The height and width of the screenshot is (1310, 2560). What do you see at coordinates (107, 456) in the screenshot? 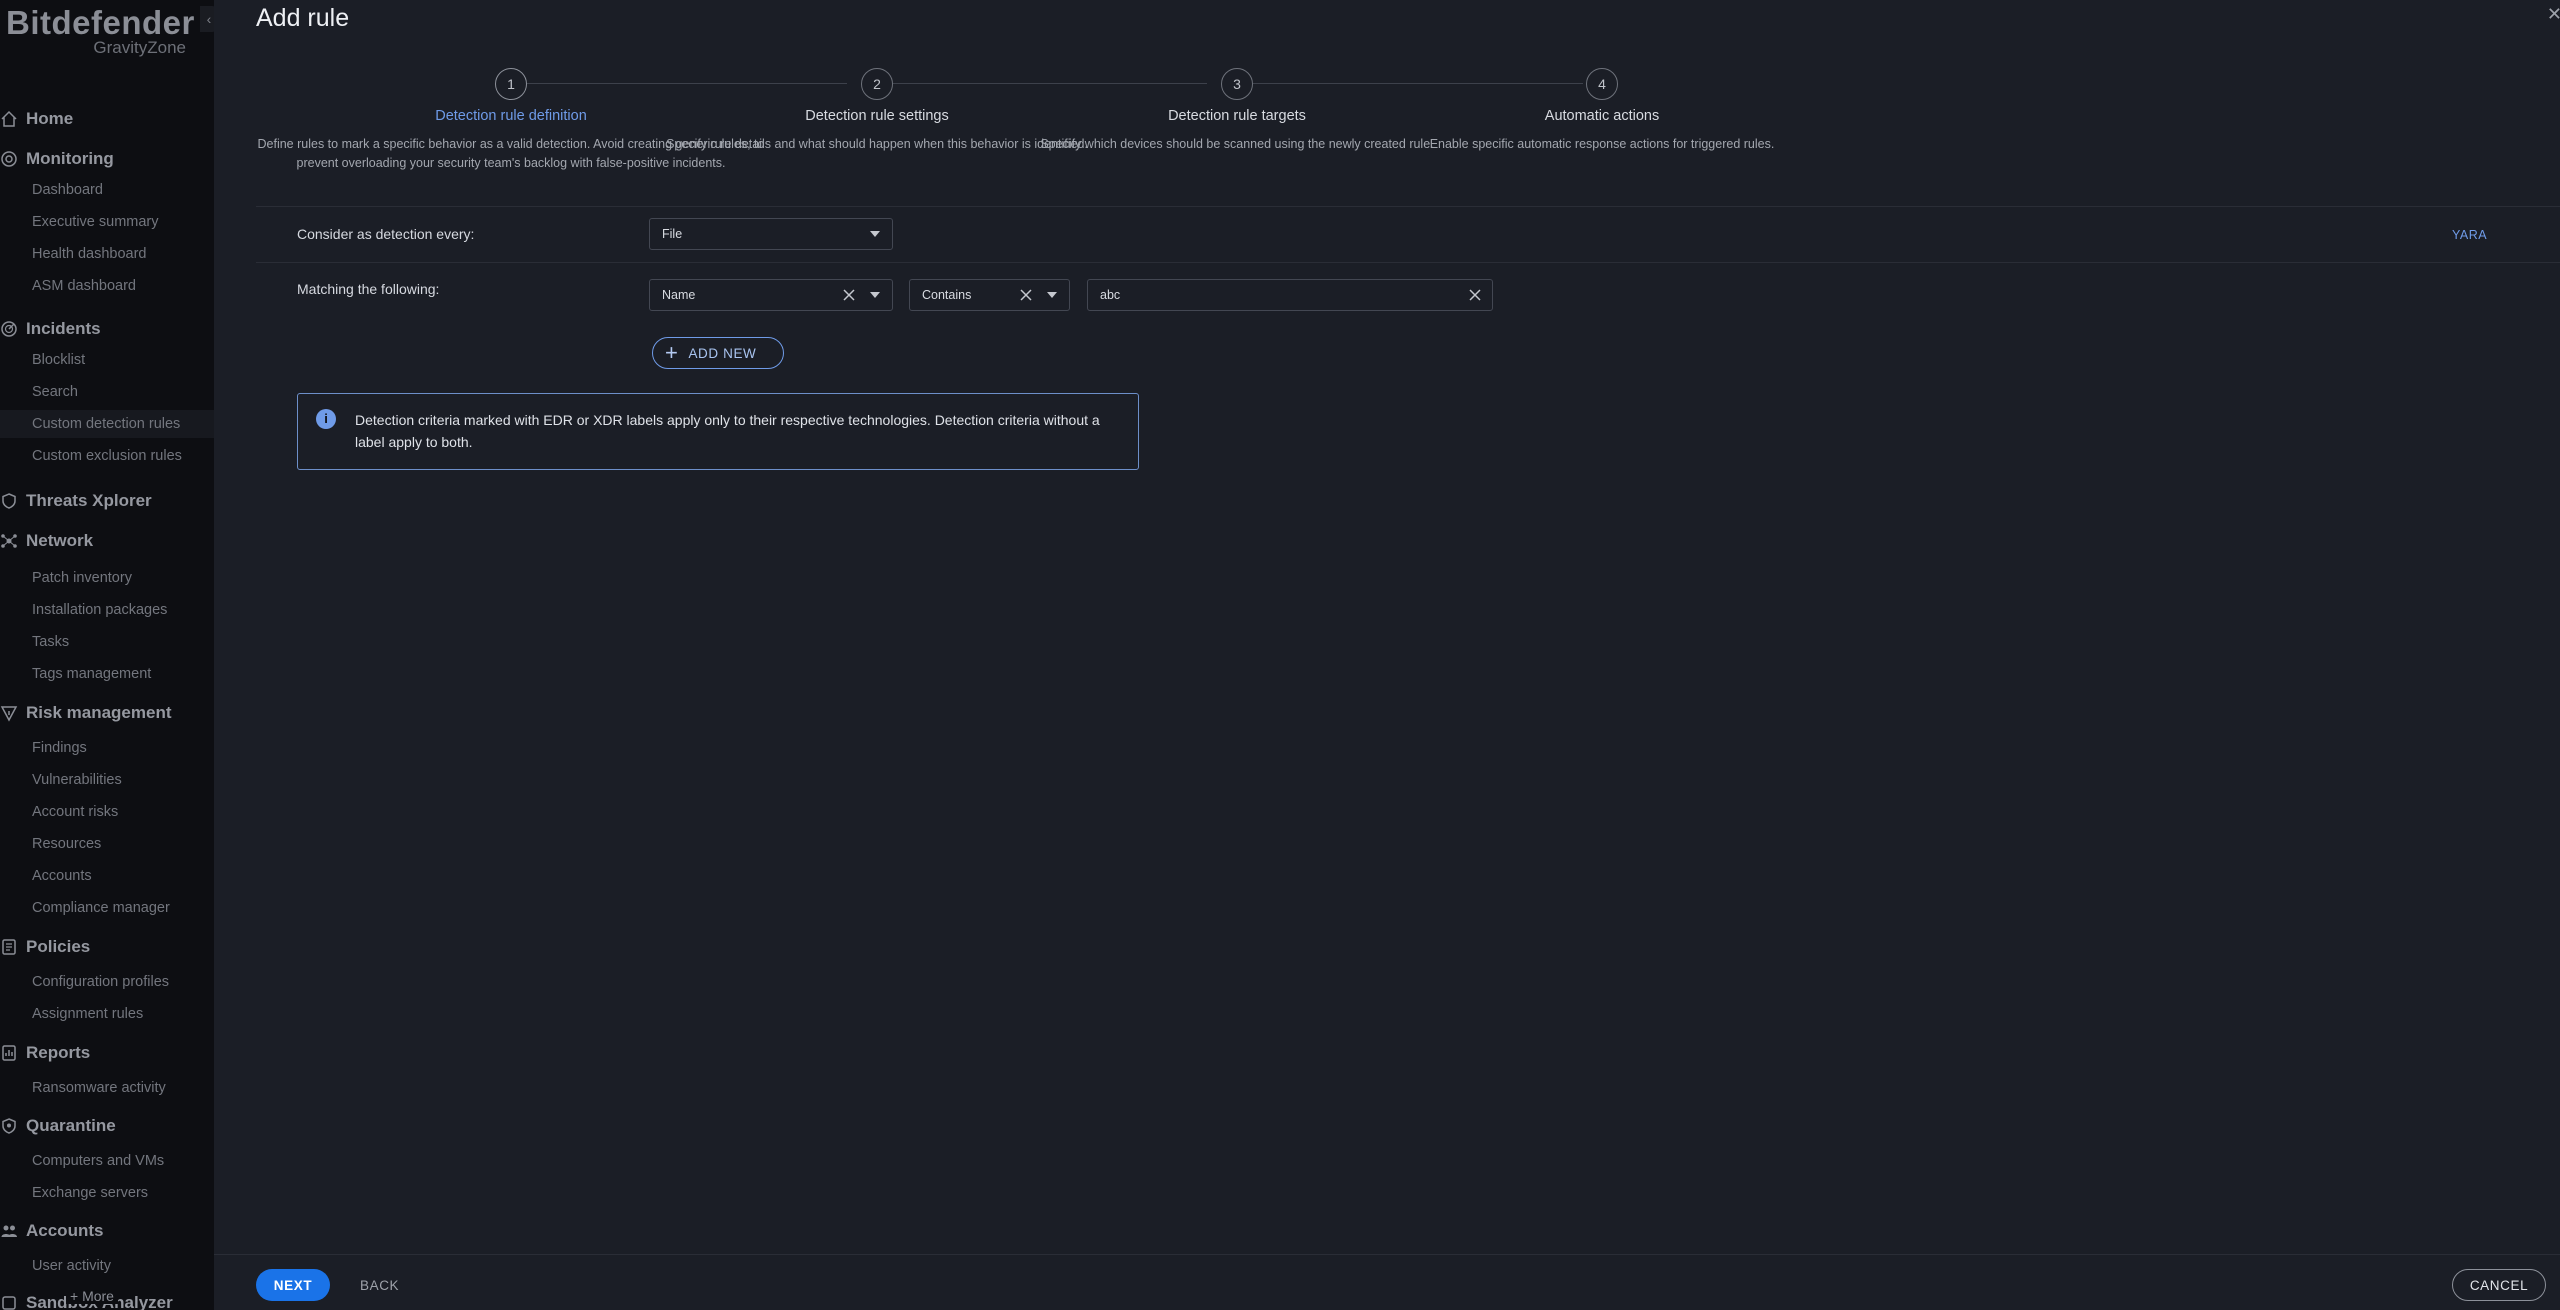
I see `sidebar-item-custom-exclusion-rules: Custom exclusion rules` at bounding box center [107, 456].